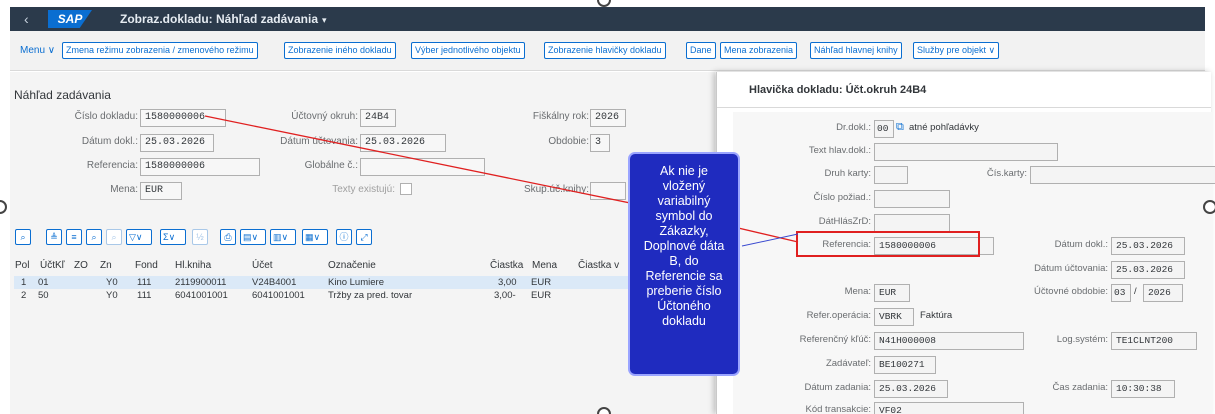 The height and width of the screenshot is (414, 1215). I want to click on callout-line: symbol do, so click(684, 216).